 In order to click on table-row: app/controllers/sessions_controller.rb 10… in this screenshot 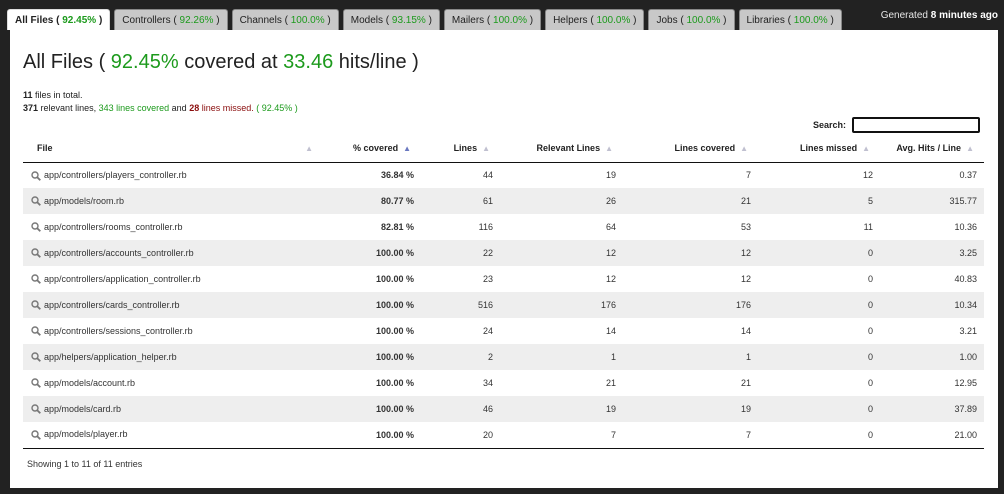, I will do `click(503, 331)`.